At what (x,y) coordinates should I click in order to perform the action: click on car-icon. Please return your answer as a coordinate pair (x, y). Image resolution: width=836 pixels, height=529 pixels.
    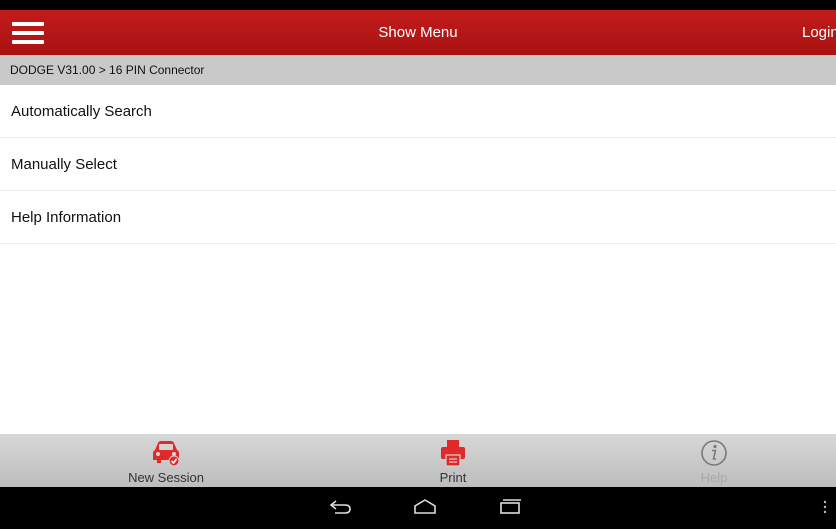
    Looking at the image, I should click on (166, 454).